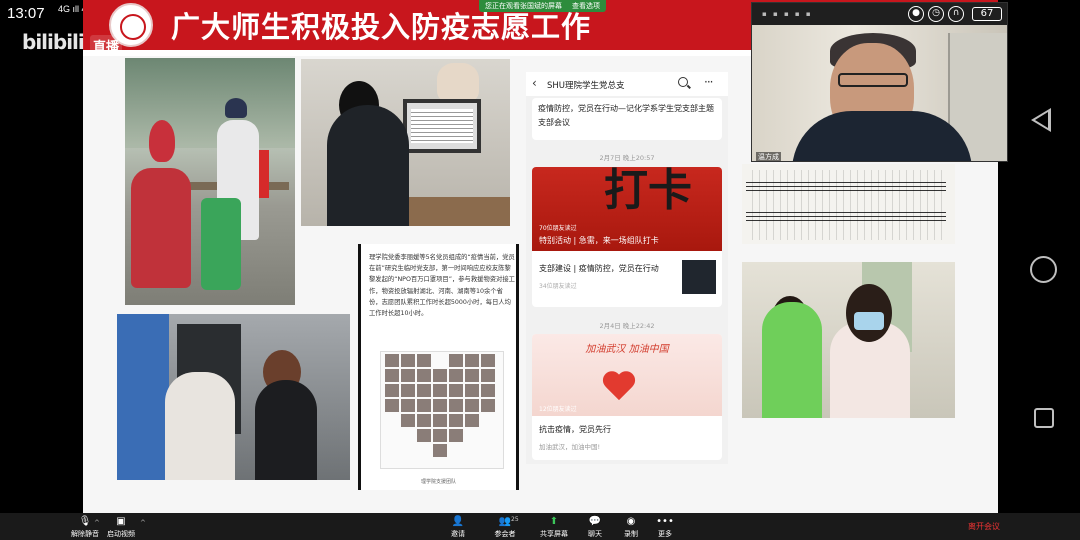  I want to click on article-card: 加油武汉 加油中国 12位朋友读过 抗击疫情，党员先行 加油武汉，加油中国!, so click(627, 397).